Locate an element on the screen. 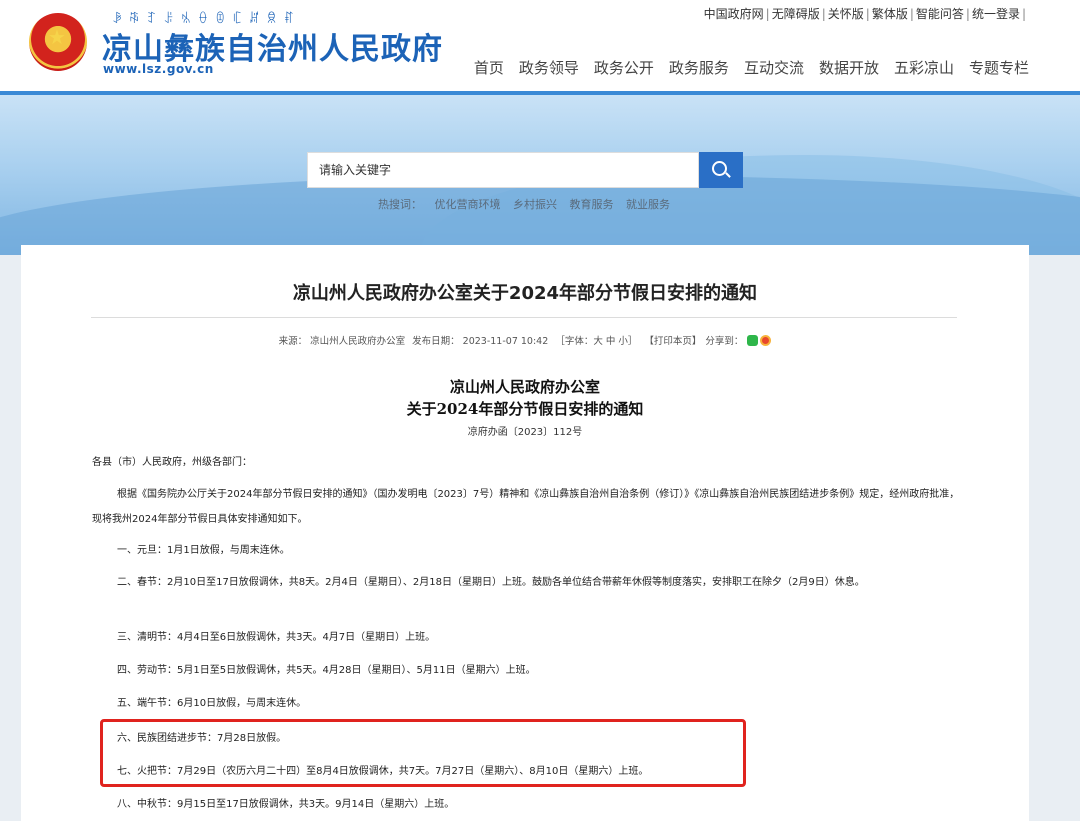 Image resolution: width=1080 pixels, height=821 pixels. hotword-link: 就业服务 is located at coordinates (648, 204).